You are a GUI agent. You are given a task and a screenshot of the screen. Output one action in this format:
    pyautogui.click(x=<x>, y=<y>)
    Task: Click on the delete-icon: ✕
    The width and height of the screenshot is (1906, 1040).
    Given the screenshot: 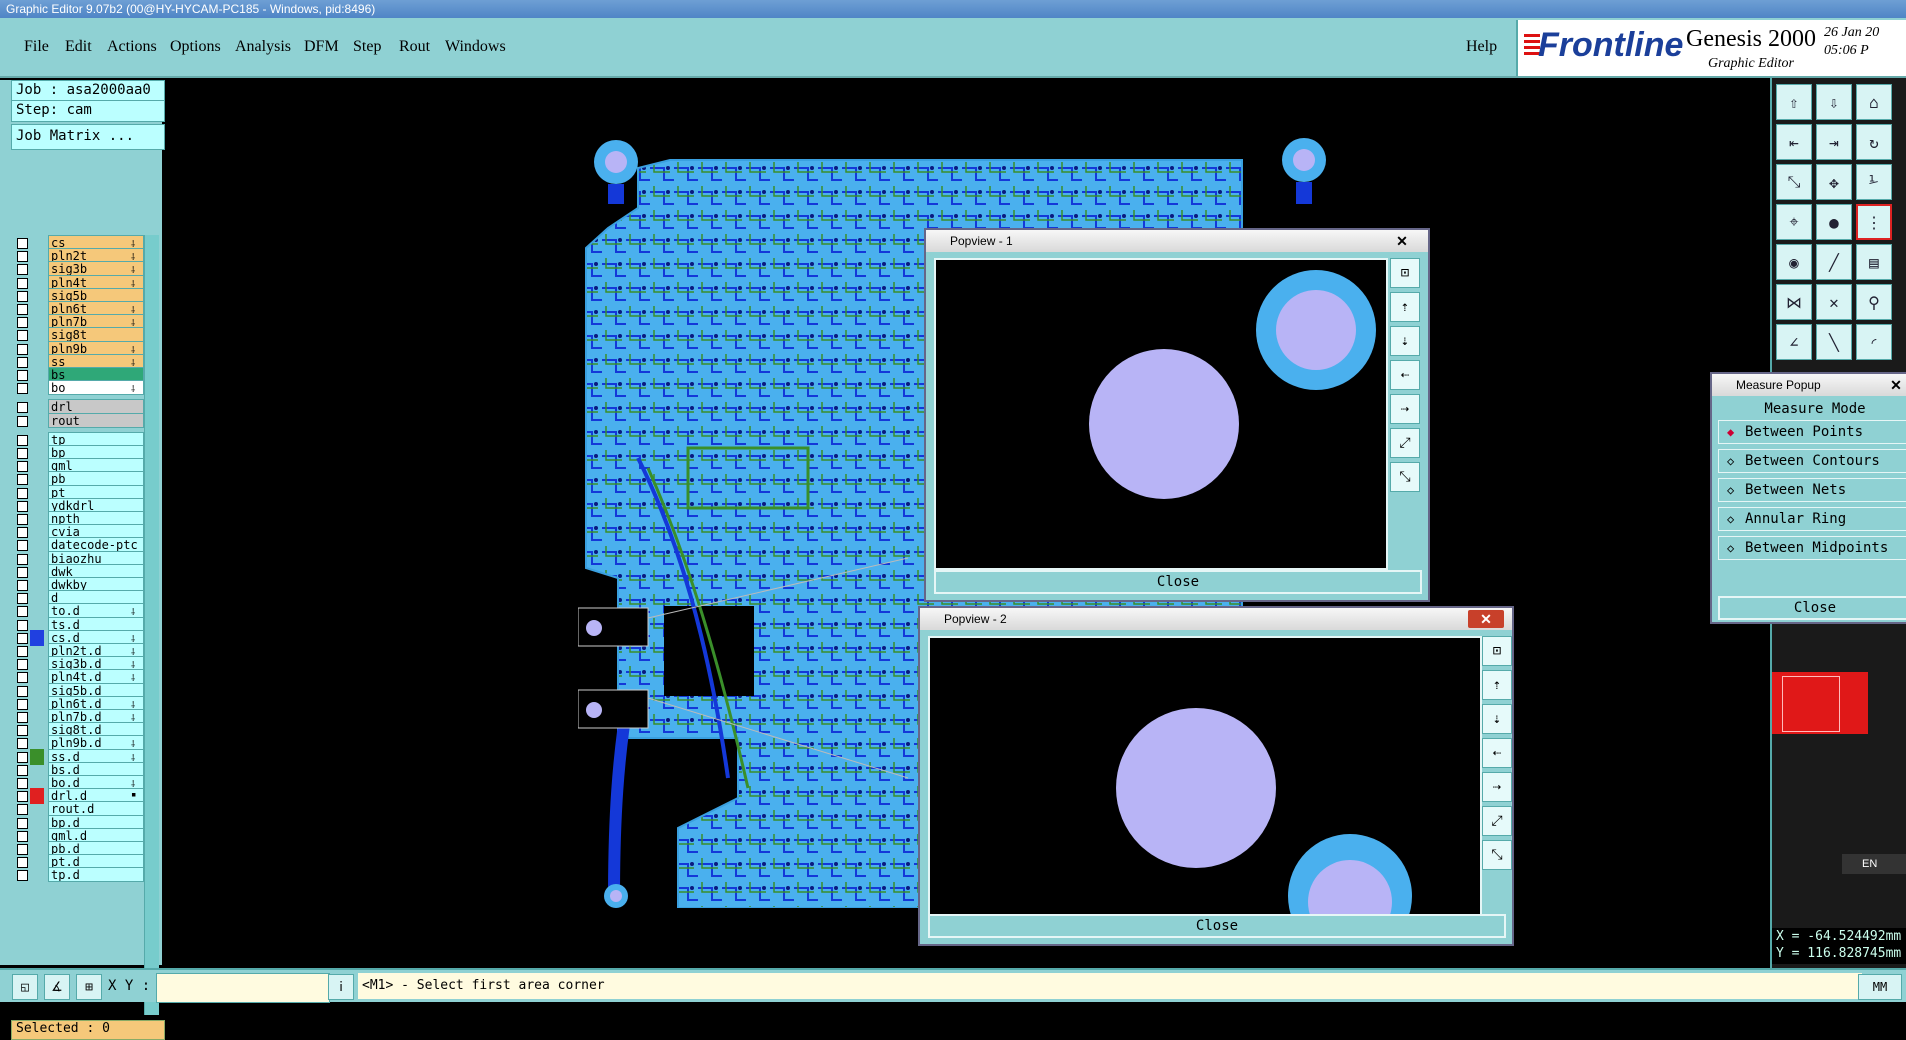 What is the action you would take?
    pyautogui.click(x=1834, y=302)
    